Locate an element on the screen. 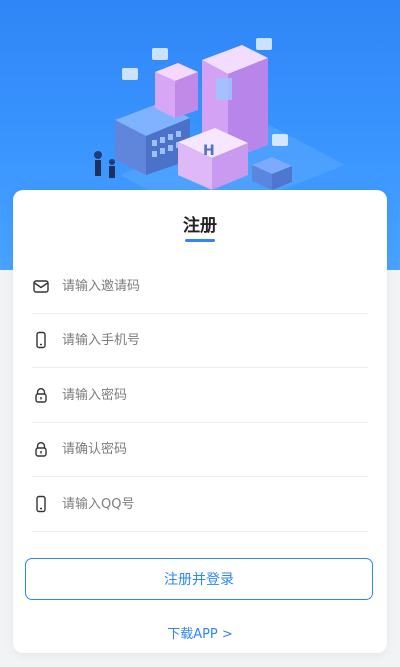 Image resolution: width=400 pixels, height=667 pixels. register-login-button: 注册并登录 is located at coordinates (199, 579).